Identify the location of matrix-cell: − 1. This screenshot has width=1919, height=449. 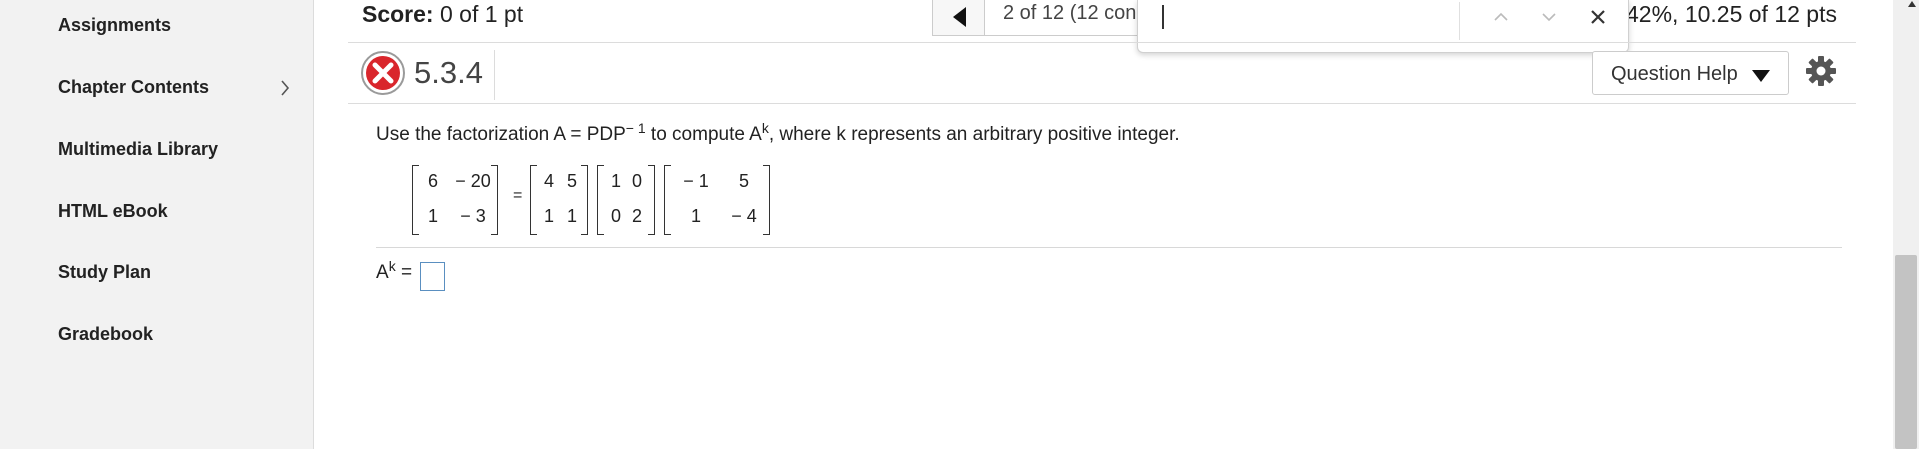
(696, 181).